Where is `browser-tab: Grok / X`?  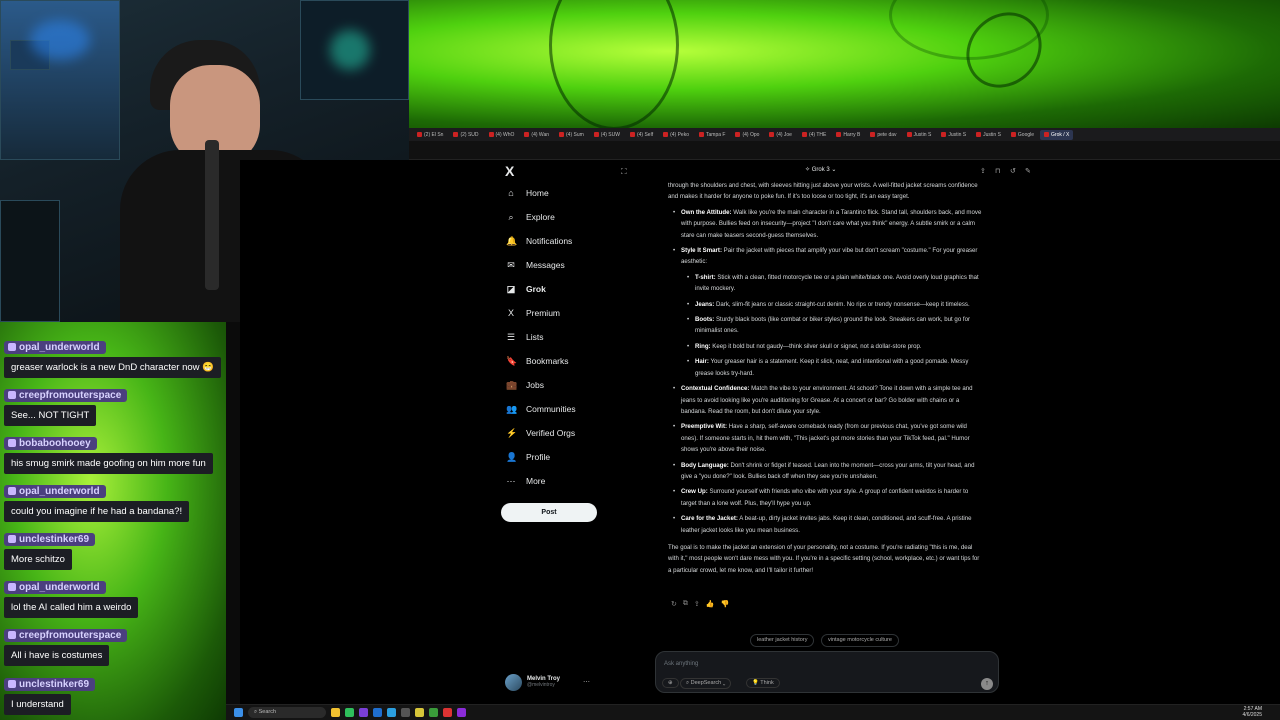 browser-tab: Grok / X is located at coordinates (1057, 134).